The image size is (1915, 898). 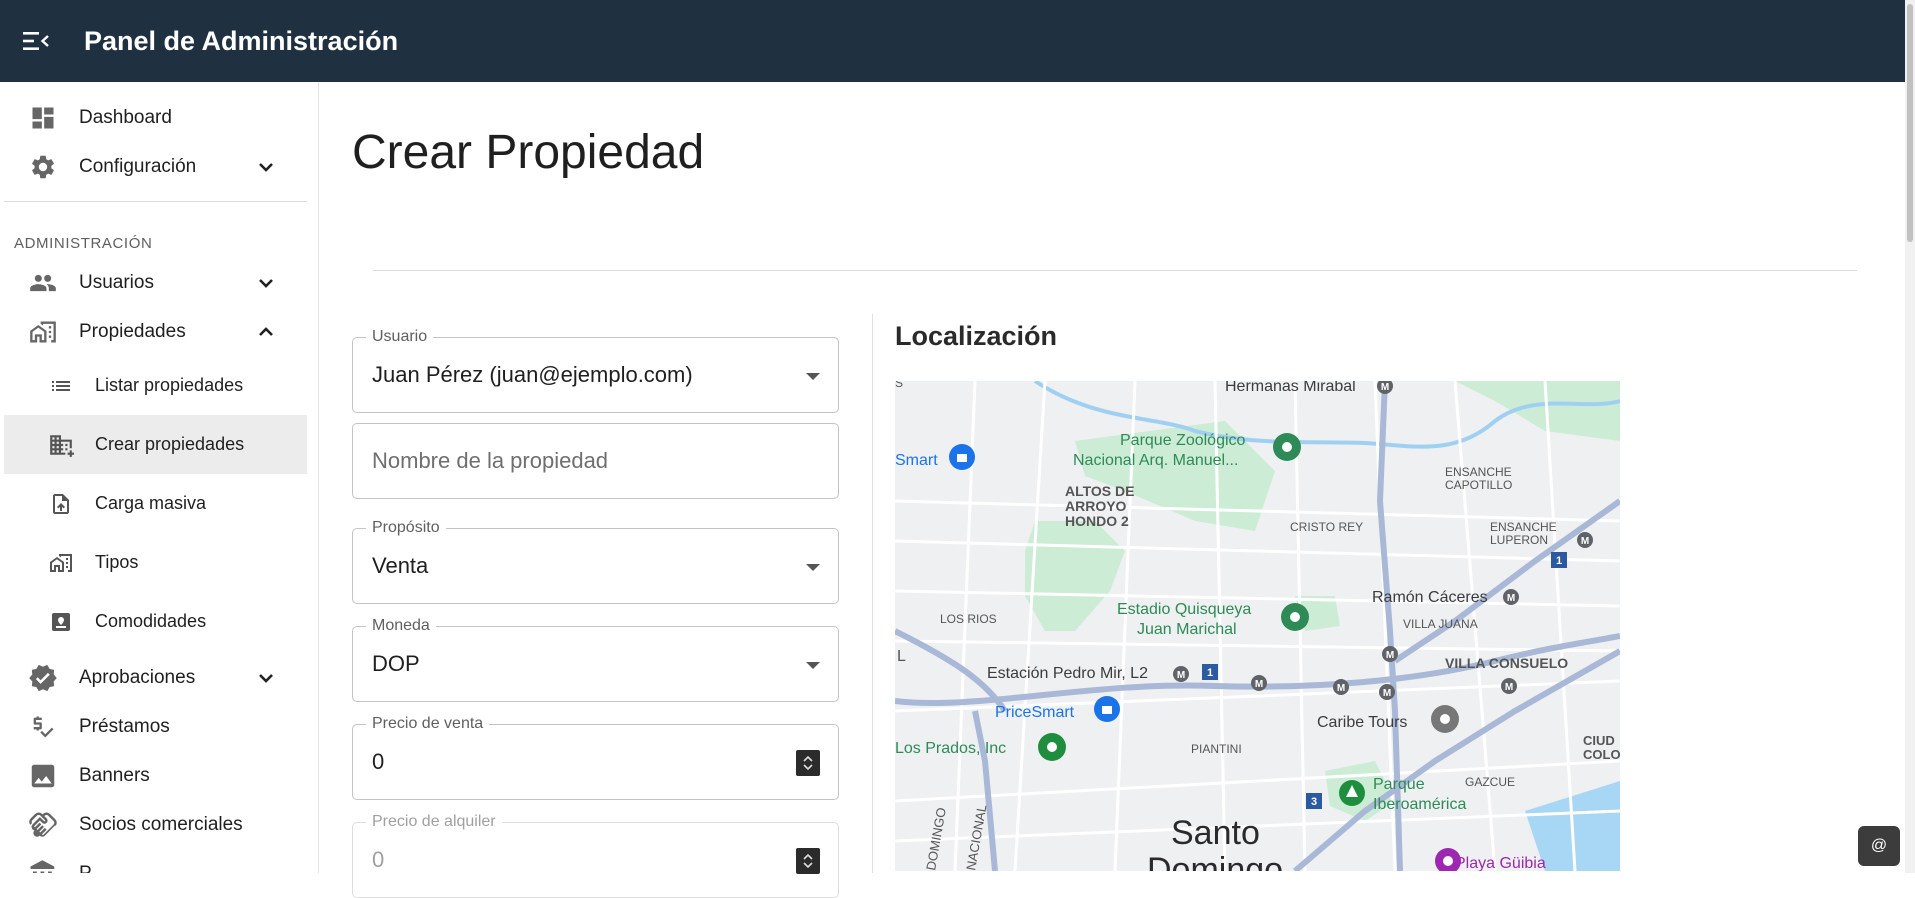 What do you see at coordinates (1419, 804) in the screenshot?
I see `map-label: Iberoamérica` at bounding box center [1419, 804].